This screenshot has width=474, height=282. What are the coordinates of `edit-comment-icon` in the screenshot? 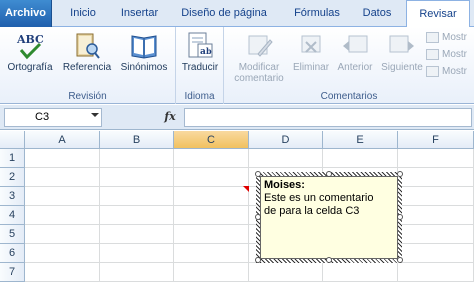 It's located at (260, 46).